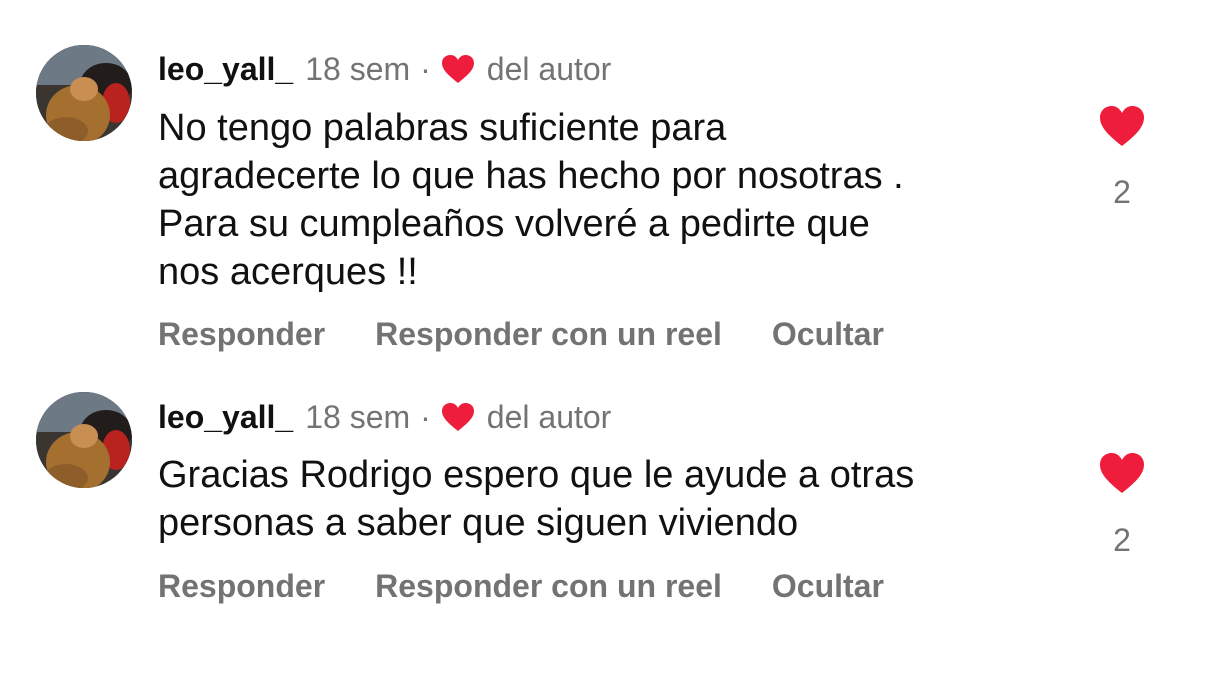 The image size is (1206, 699). What do you see at coordinates (442, 128) in the screenshot?
I see `comment-text-line: No tengo palabras suficiente para` at bounding box center [442, 128].